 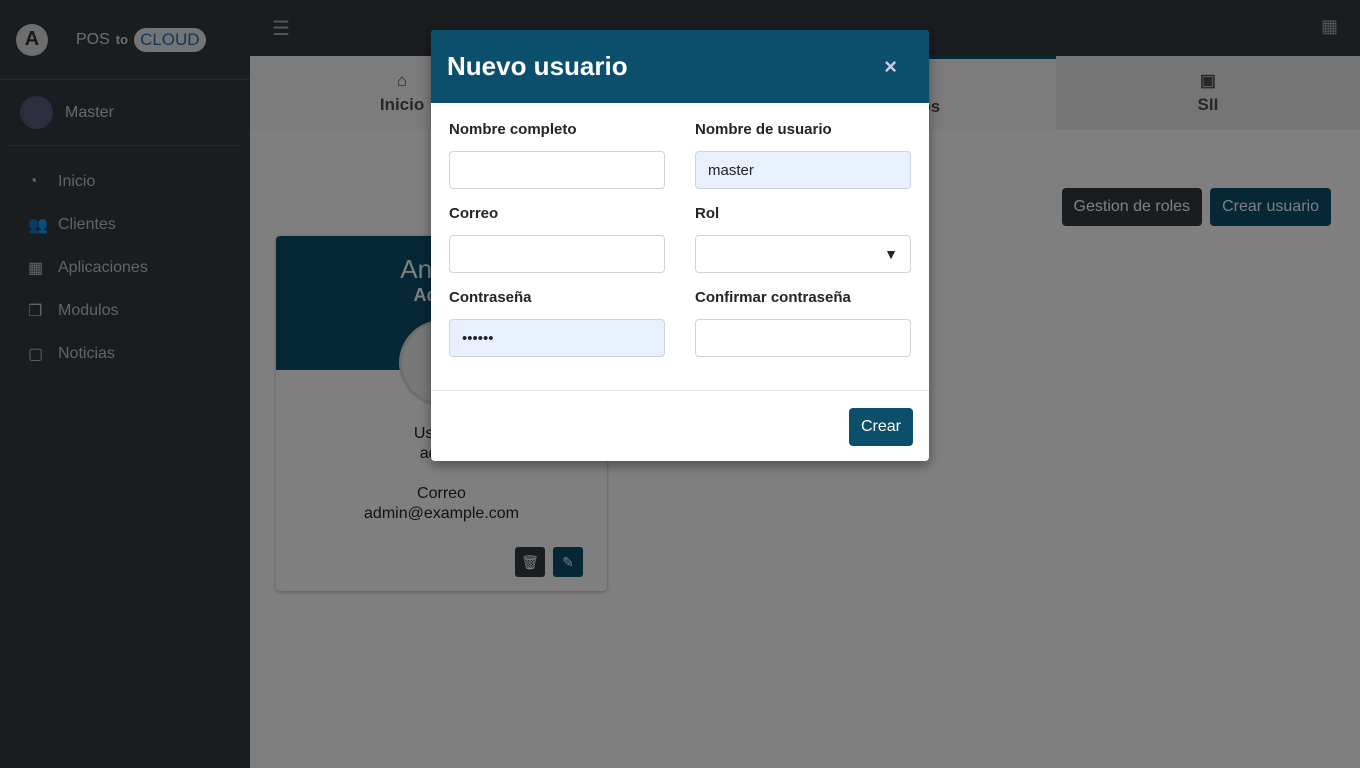 I want to click on modal-title: Nuevo usuario, so click(x=537, y=66).